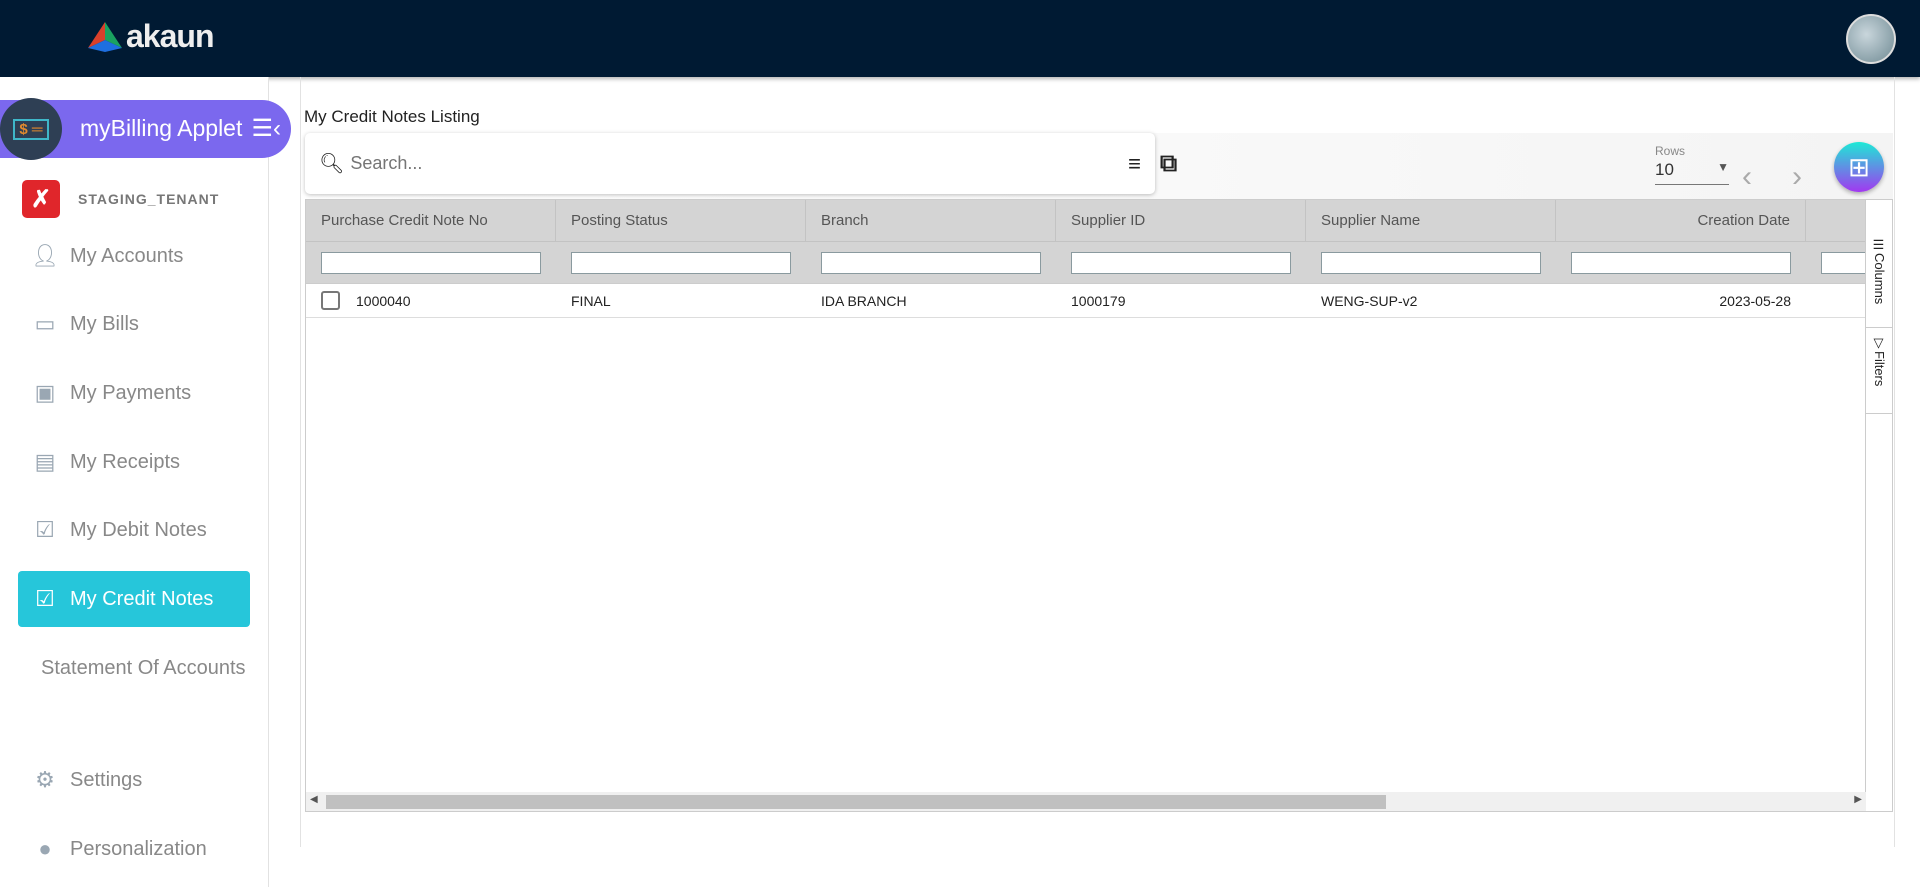 Image resolution: width=1920 pixels, height=887 pixels. Describe the element at coordinates (104, 323) in the screenshot. I see `sidebar-item-label: My Bills` at that location.